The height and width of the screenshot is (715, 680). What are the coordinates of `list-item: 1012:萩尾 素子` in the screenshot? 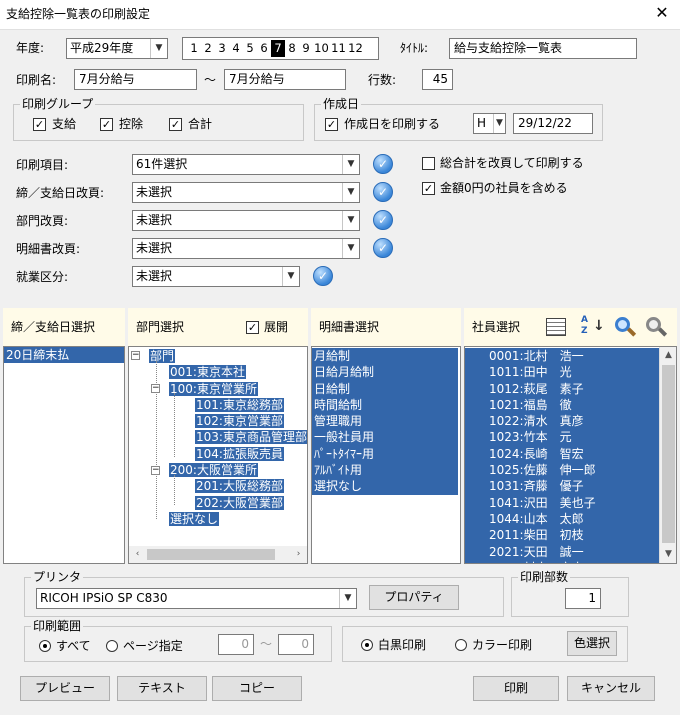 It's located at (562, 388).